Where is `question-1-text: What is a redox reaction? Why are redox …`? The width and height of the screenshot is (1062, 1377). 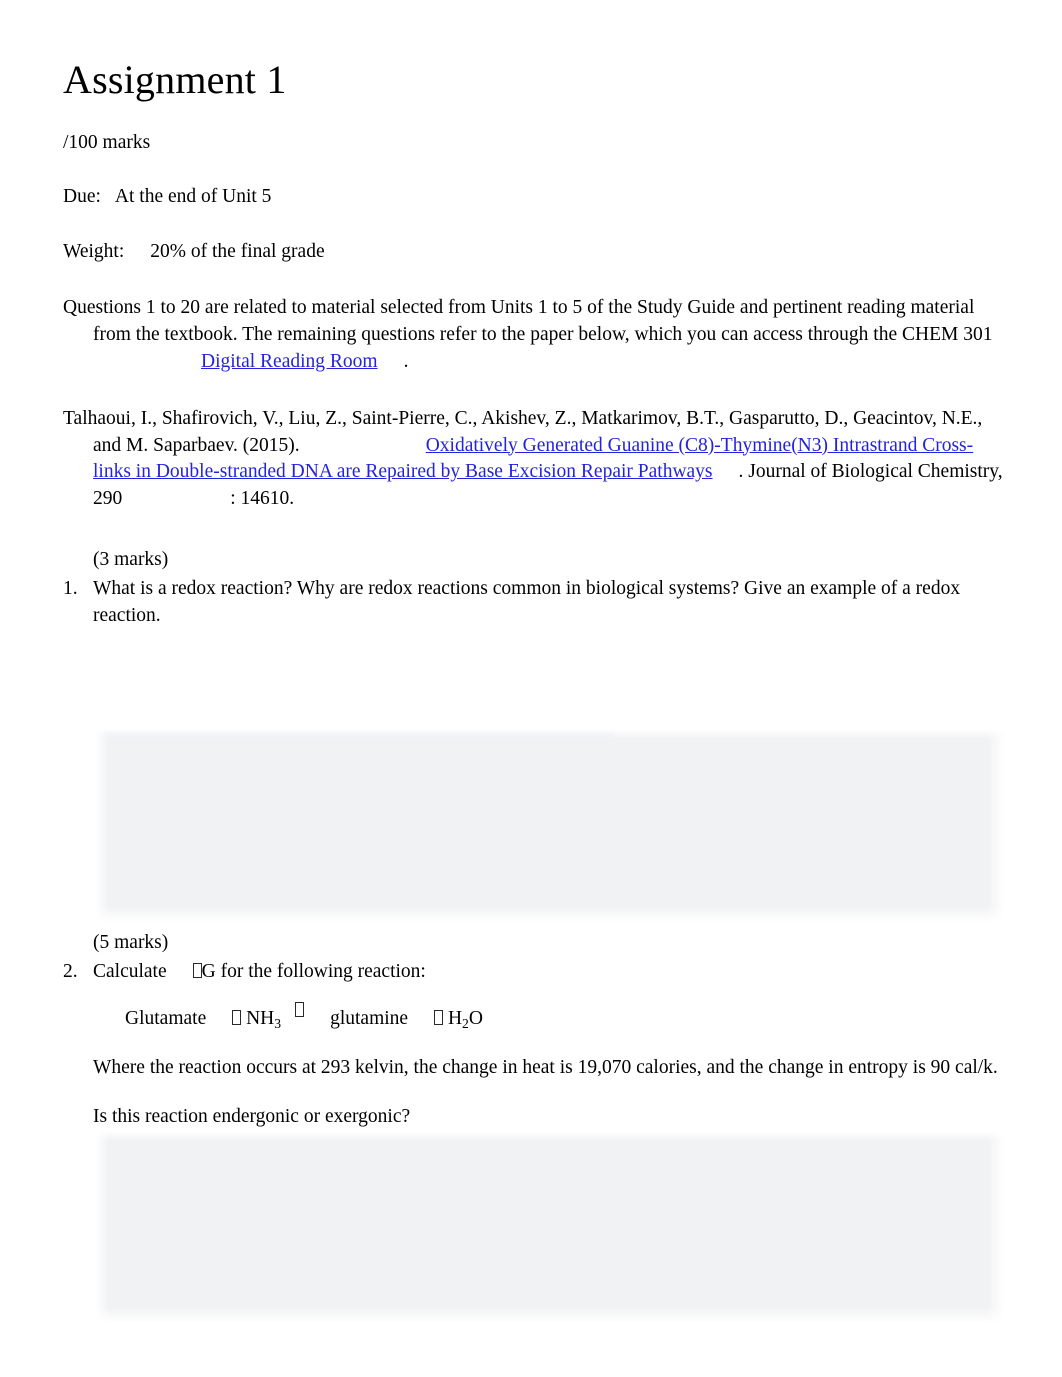
question-1-text: What is a redox reaction? Why are redox … is located at coordinates (527, 602).